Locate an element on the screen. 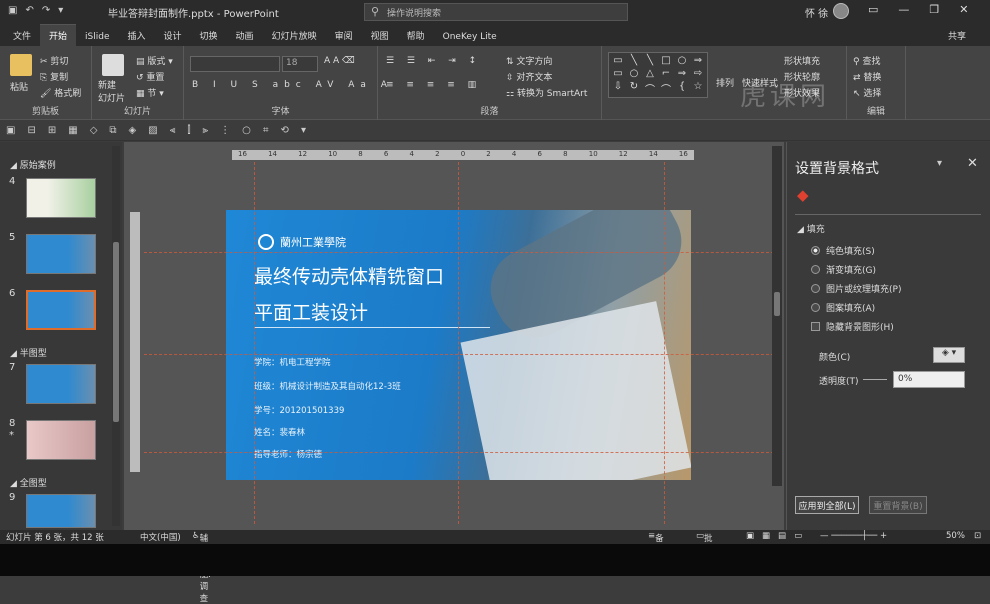 This screenshot has height=604, width=990. tab-view: 视图 is located at coordinates (380, 35).